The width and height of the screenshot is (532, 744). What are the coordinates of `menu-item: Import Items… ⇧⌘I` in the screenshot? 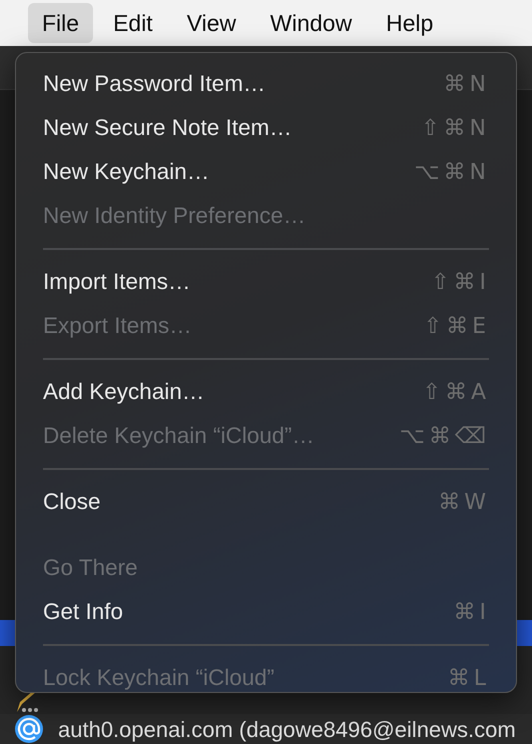 It's located at (266, 282).